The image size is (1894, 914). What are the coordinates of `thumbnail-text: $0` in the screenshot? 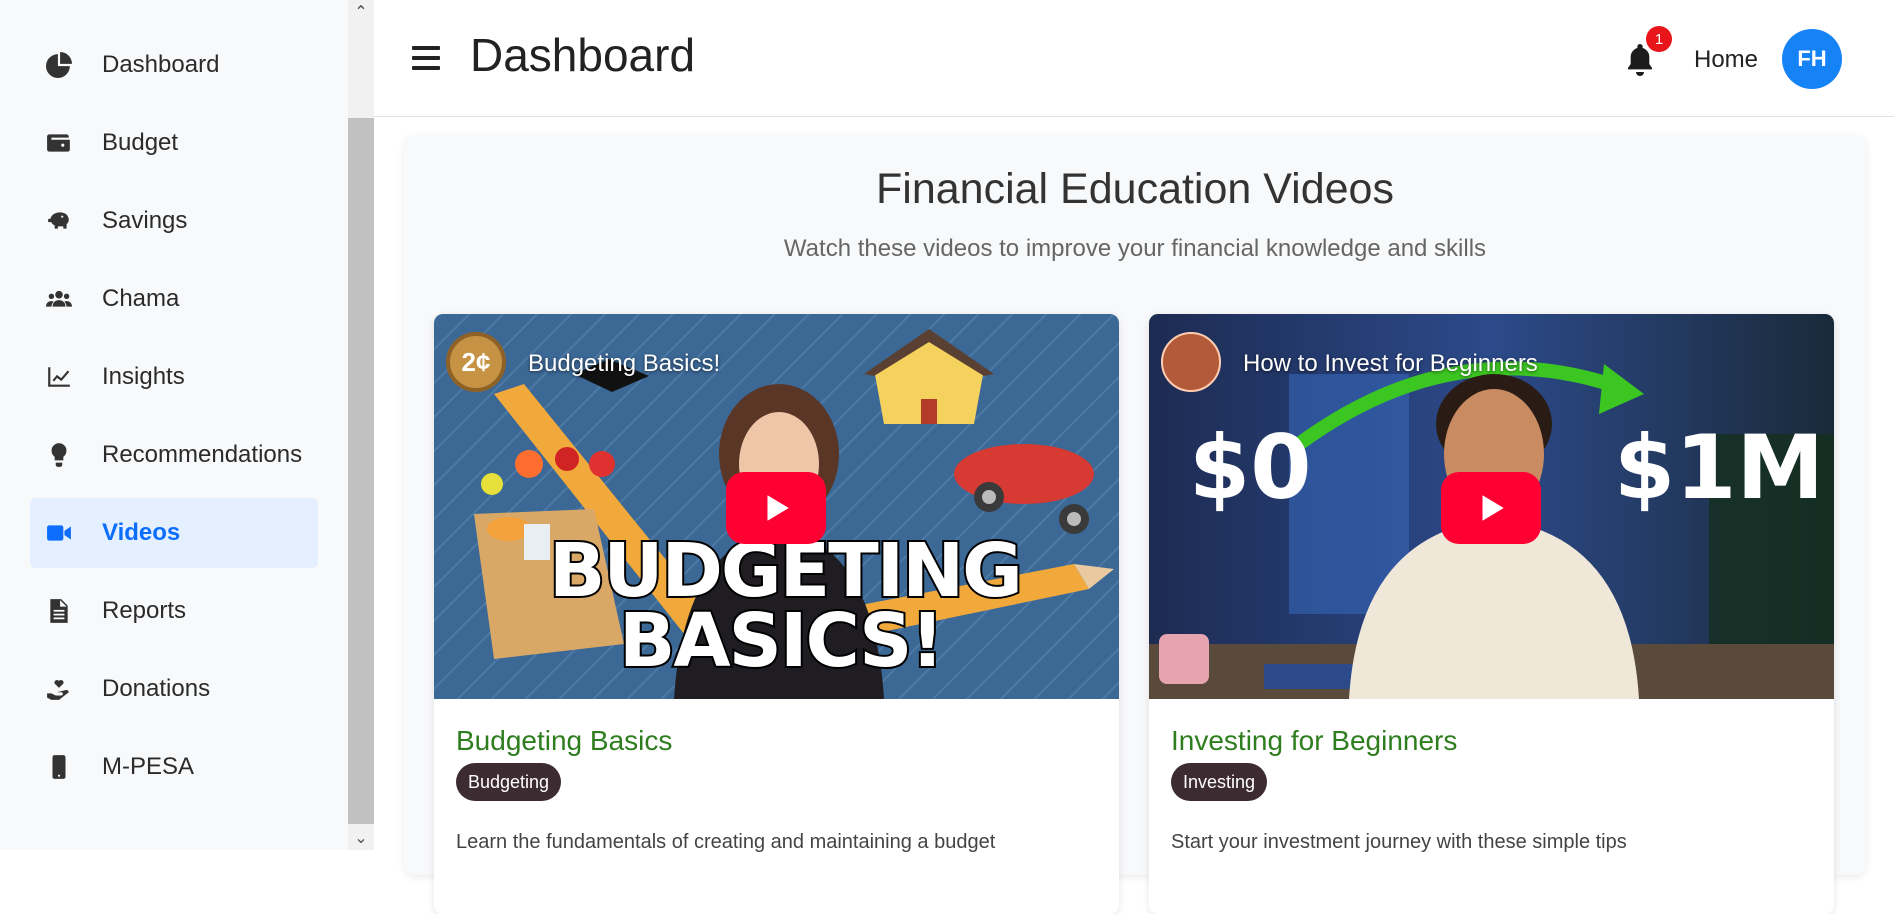 It's located at (1250, 467).